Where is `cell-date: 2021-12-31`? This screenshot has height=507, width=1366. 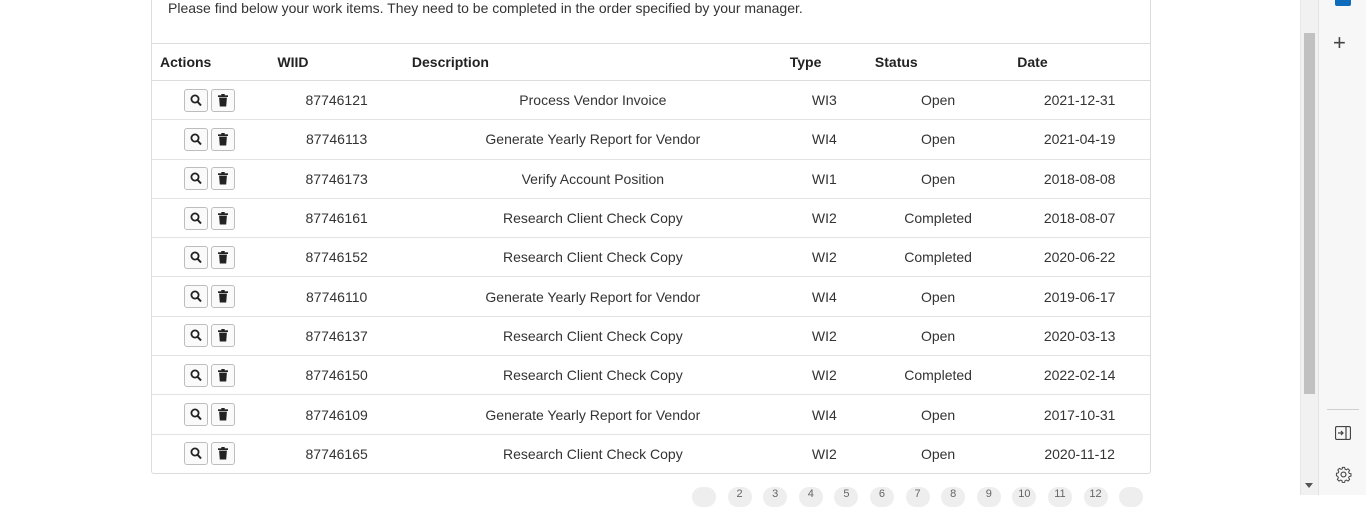 cell-date: 2021-12-31 is located at coordinates (1079, 100).